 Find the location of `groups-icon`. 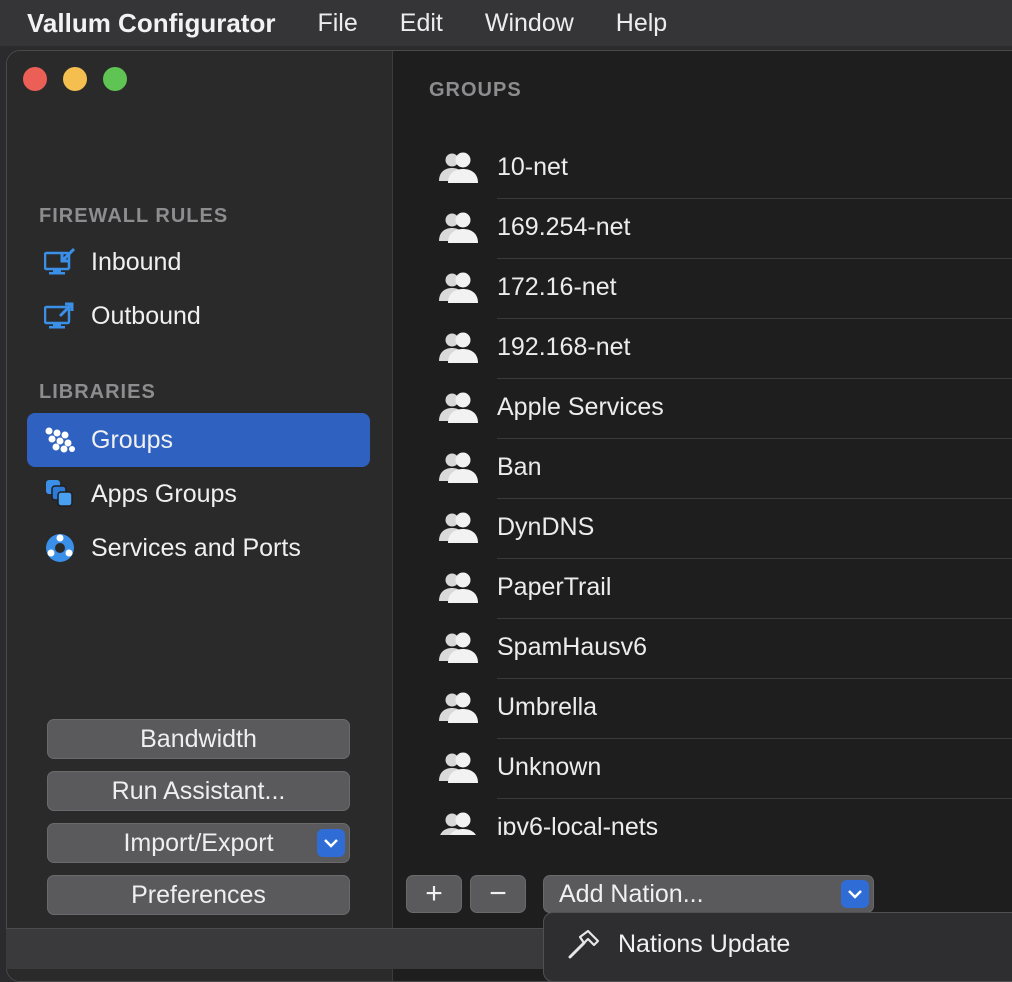

groups-icon is located at coordinates (60, 440).